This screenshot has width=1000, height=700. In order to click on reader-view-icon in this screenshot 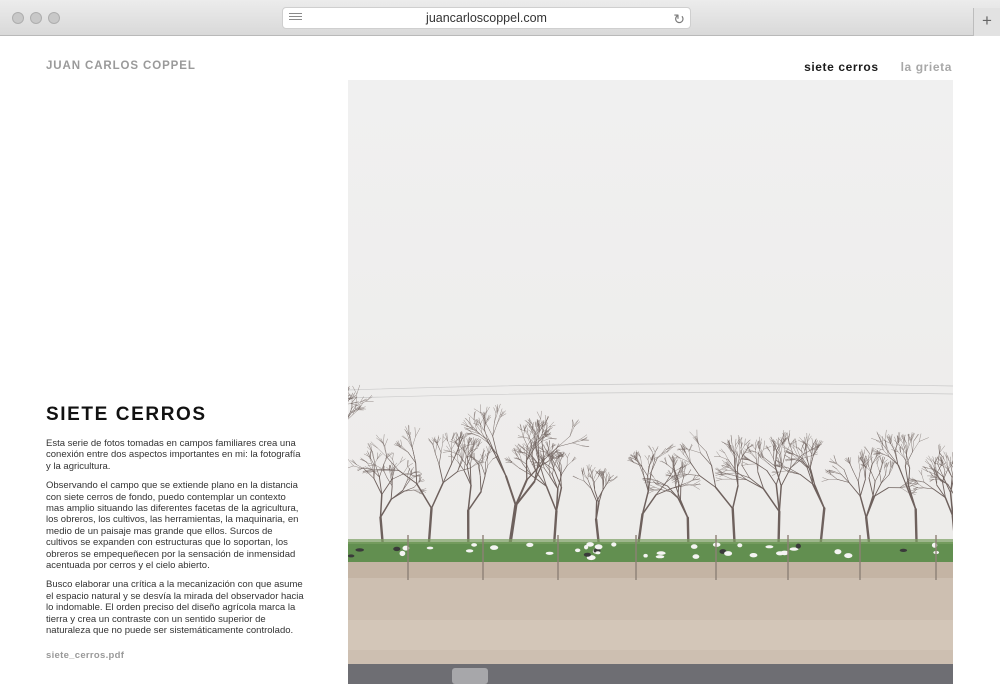, I will do `click(295, 18)`.